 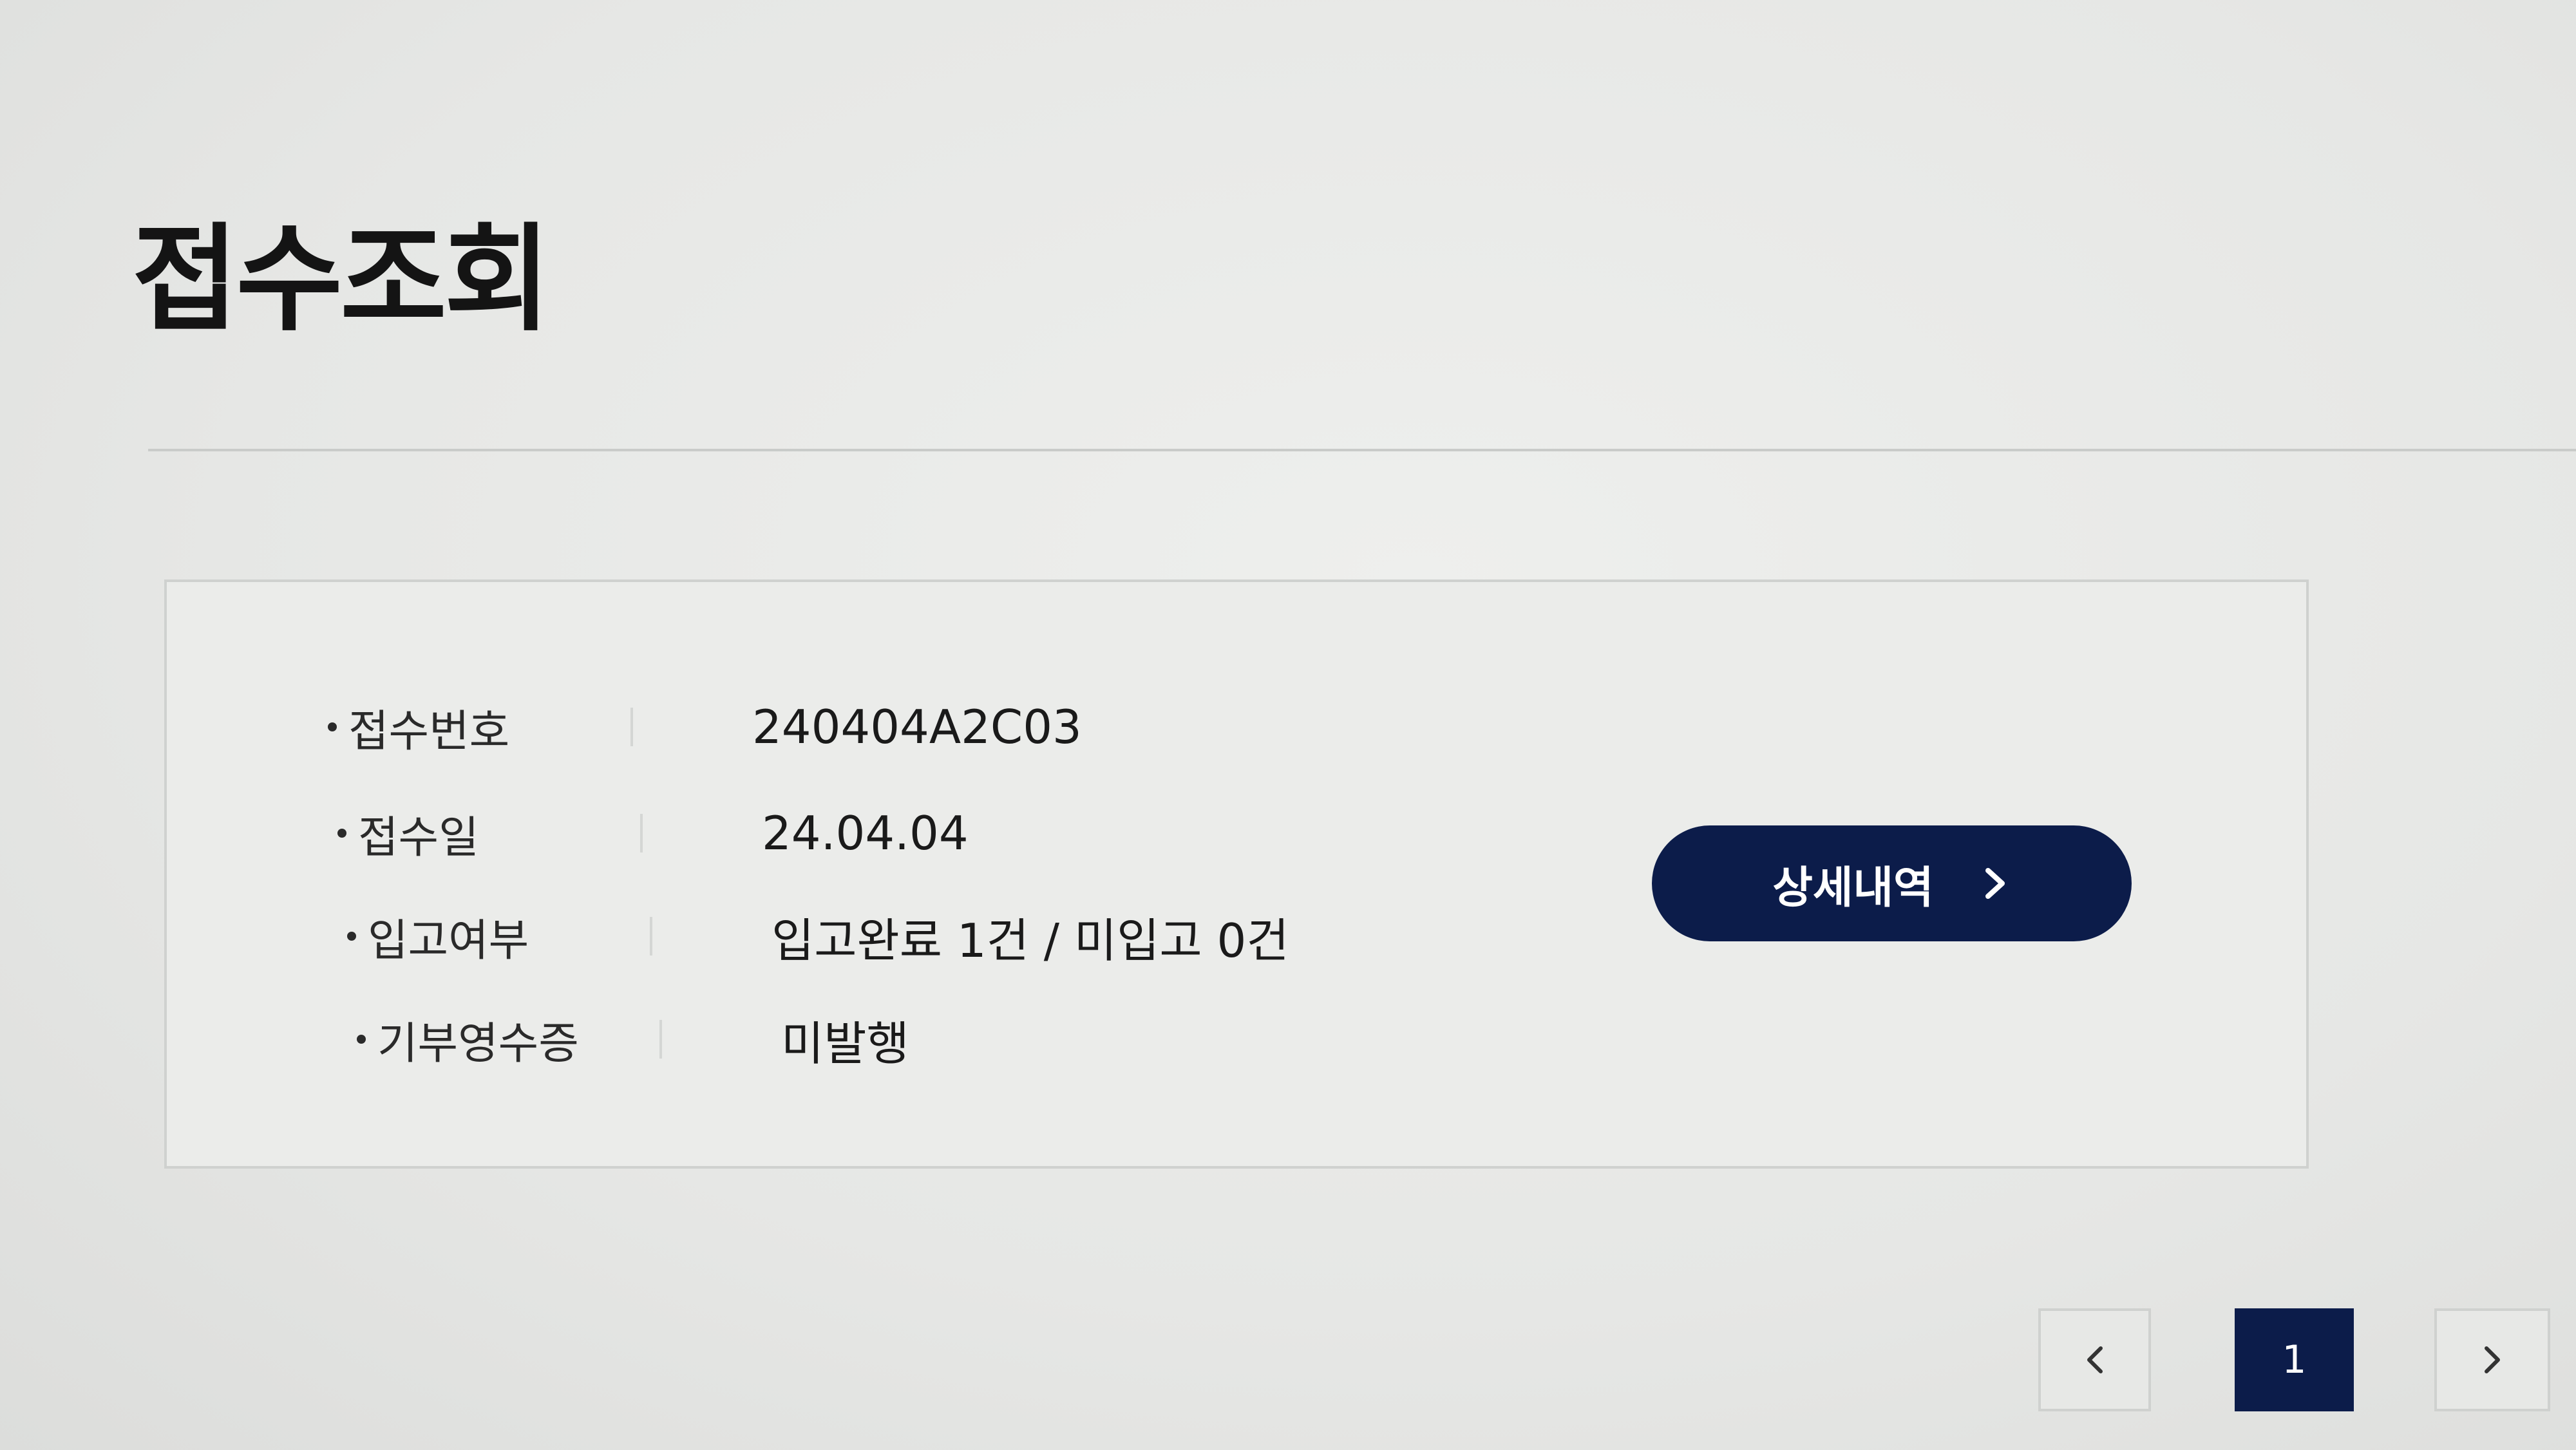 I want to click on receipt-row-stock: 입고여부 입고완료 1건 / 미입고 0건, so click(x=818, y=937).